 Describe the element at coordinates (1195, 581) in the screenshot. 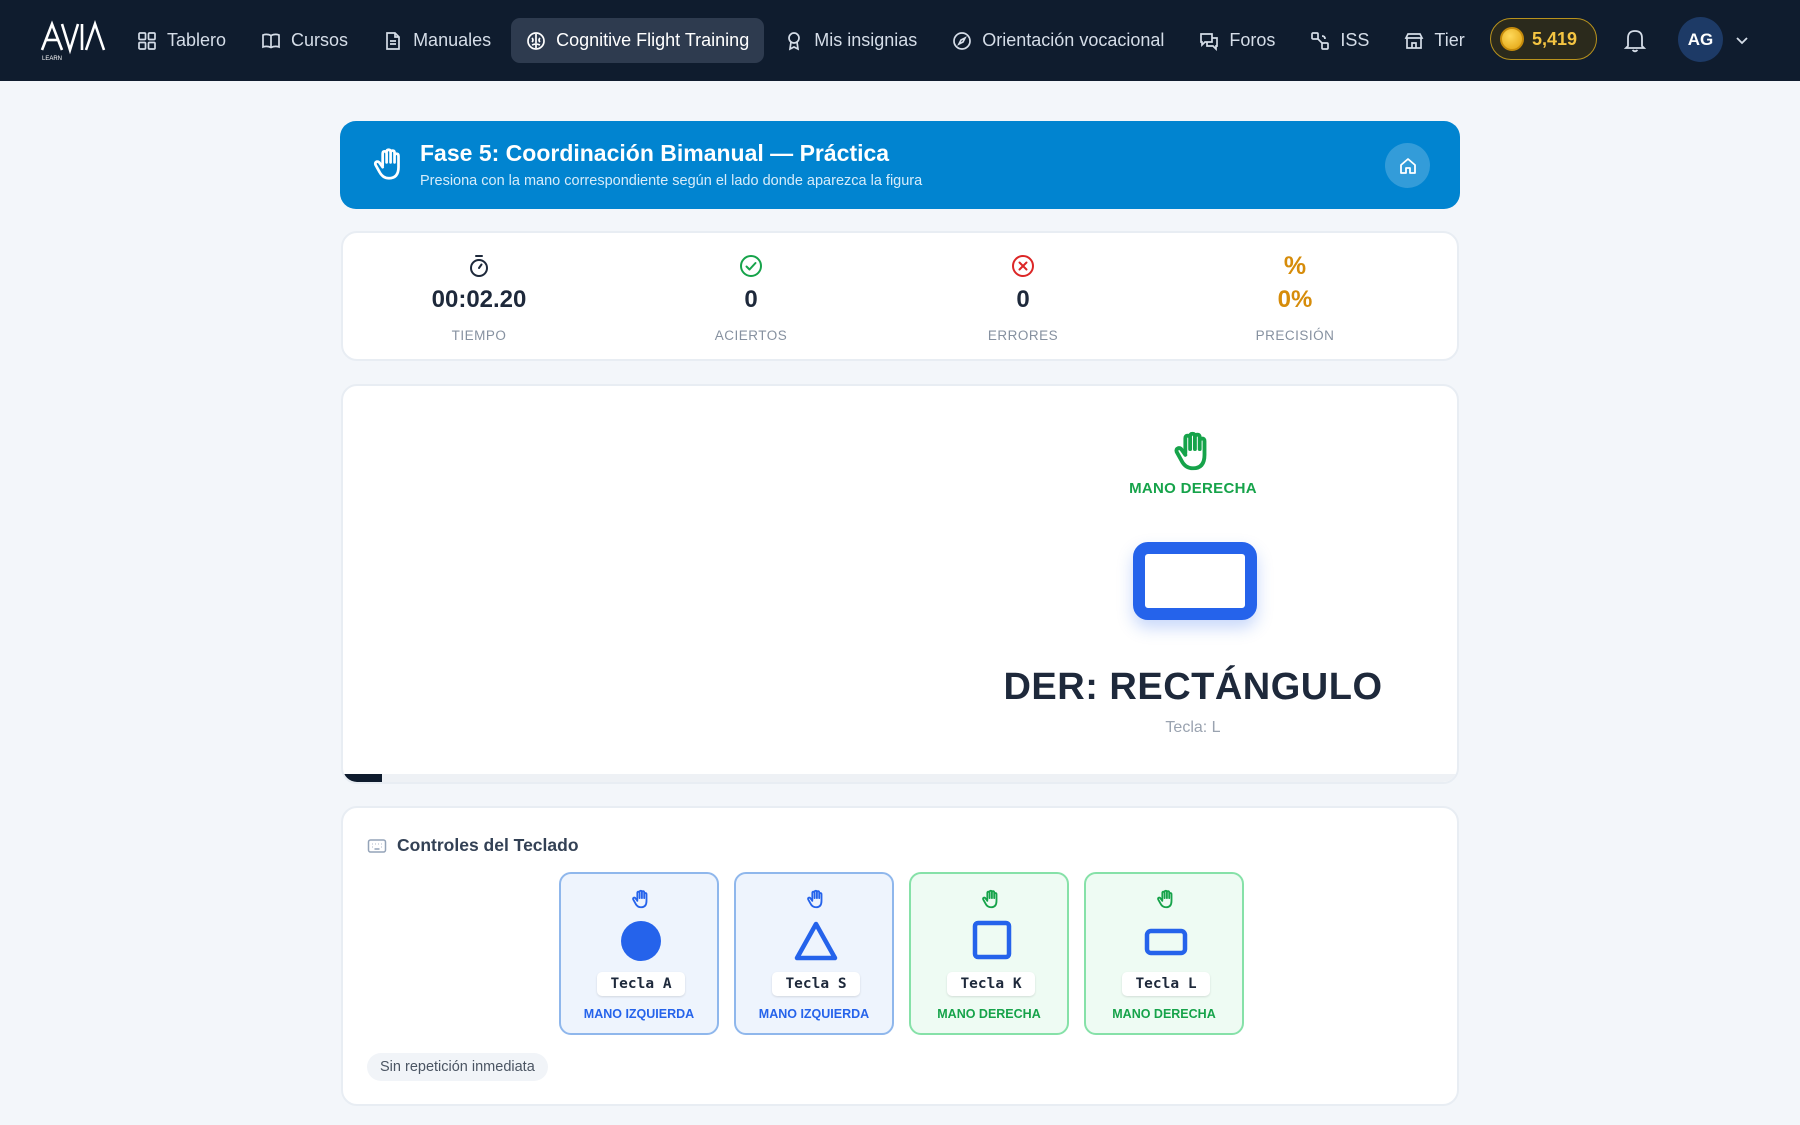

I see `target-rectangle-shape` at that location.